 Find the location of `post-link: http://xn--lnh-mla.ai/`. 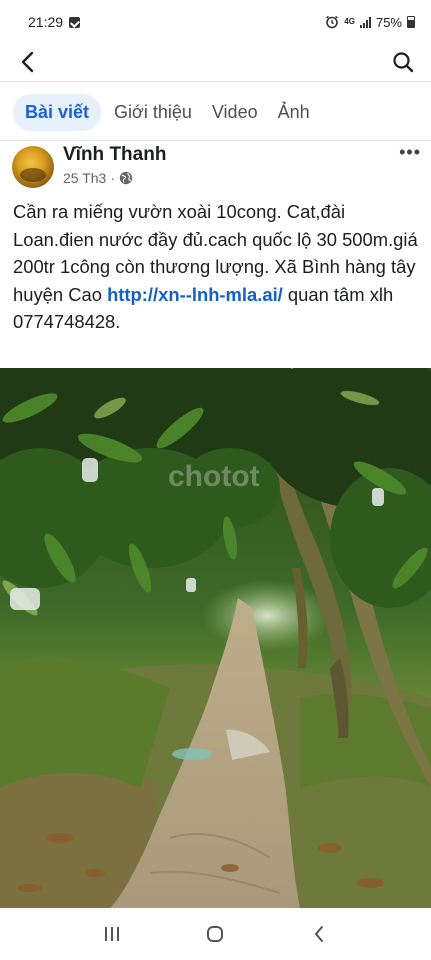

post-link: http://xn--lnh-mla.ai/ is located at coordinates (195, 294).